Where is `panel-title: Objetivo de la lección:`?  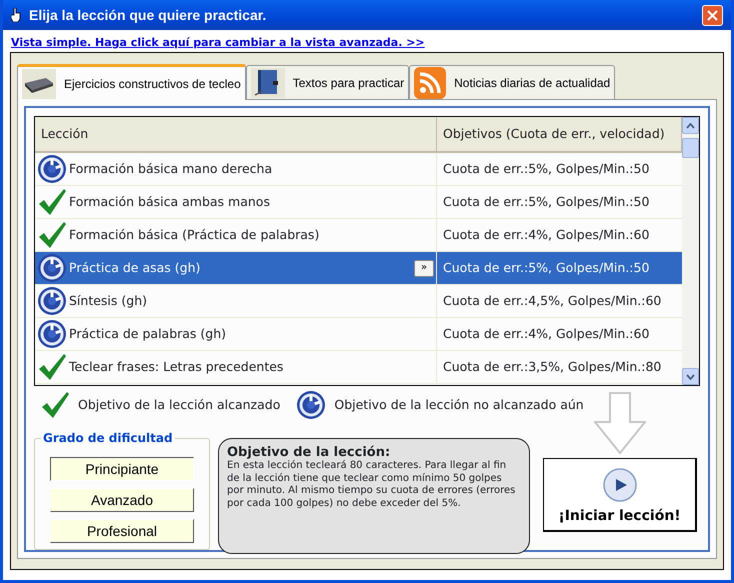 panel-title: Objetivo de la lección: is located at coordinates (309, 452).